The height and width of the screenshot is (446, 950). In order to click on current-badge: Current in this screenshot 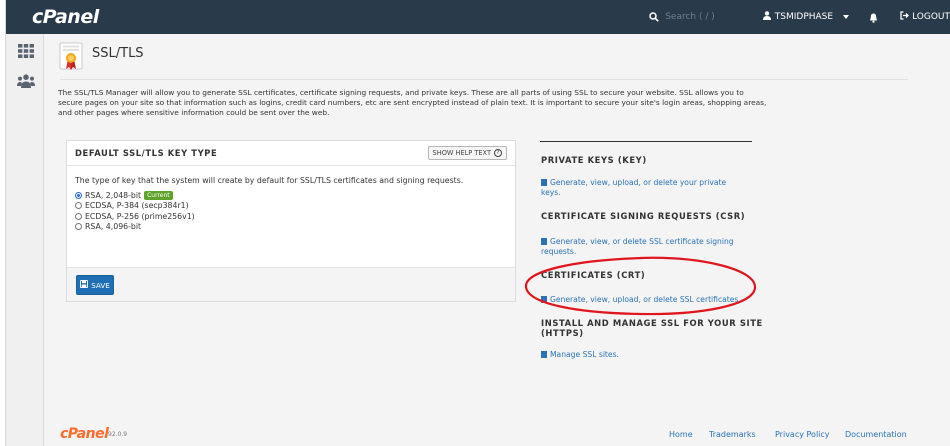, I will do `click(158, 195)`.